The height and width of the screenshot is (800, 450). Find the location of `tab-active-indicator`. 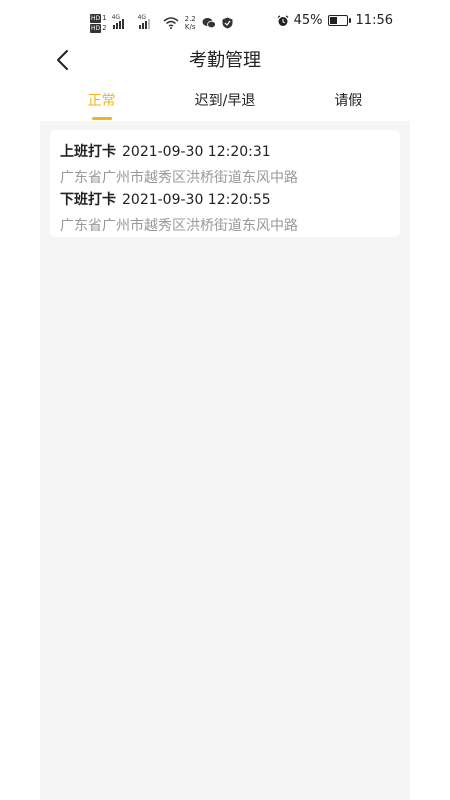

tab-active-indicator is located at coordinates (101, 118).